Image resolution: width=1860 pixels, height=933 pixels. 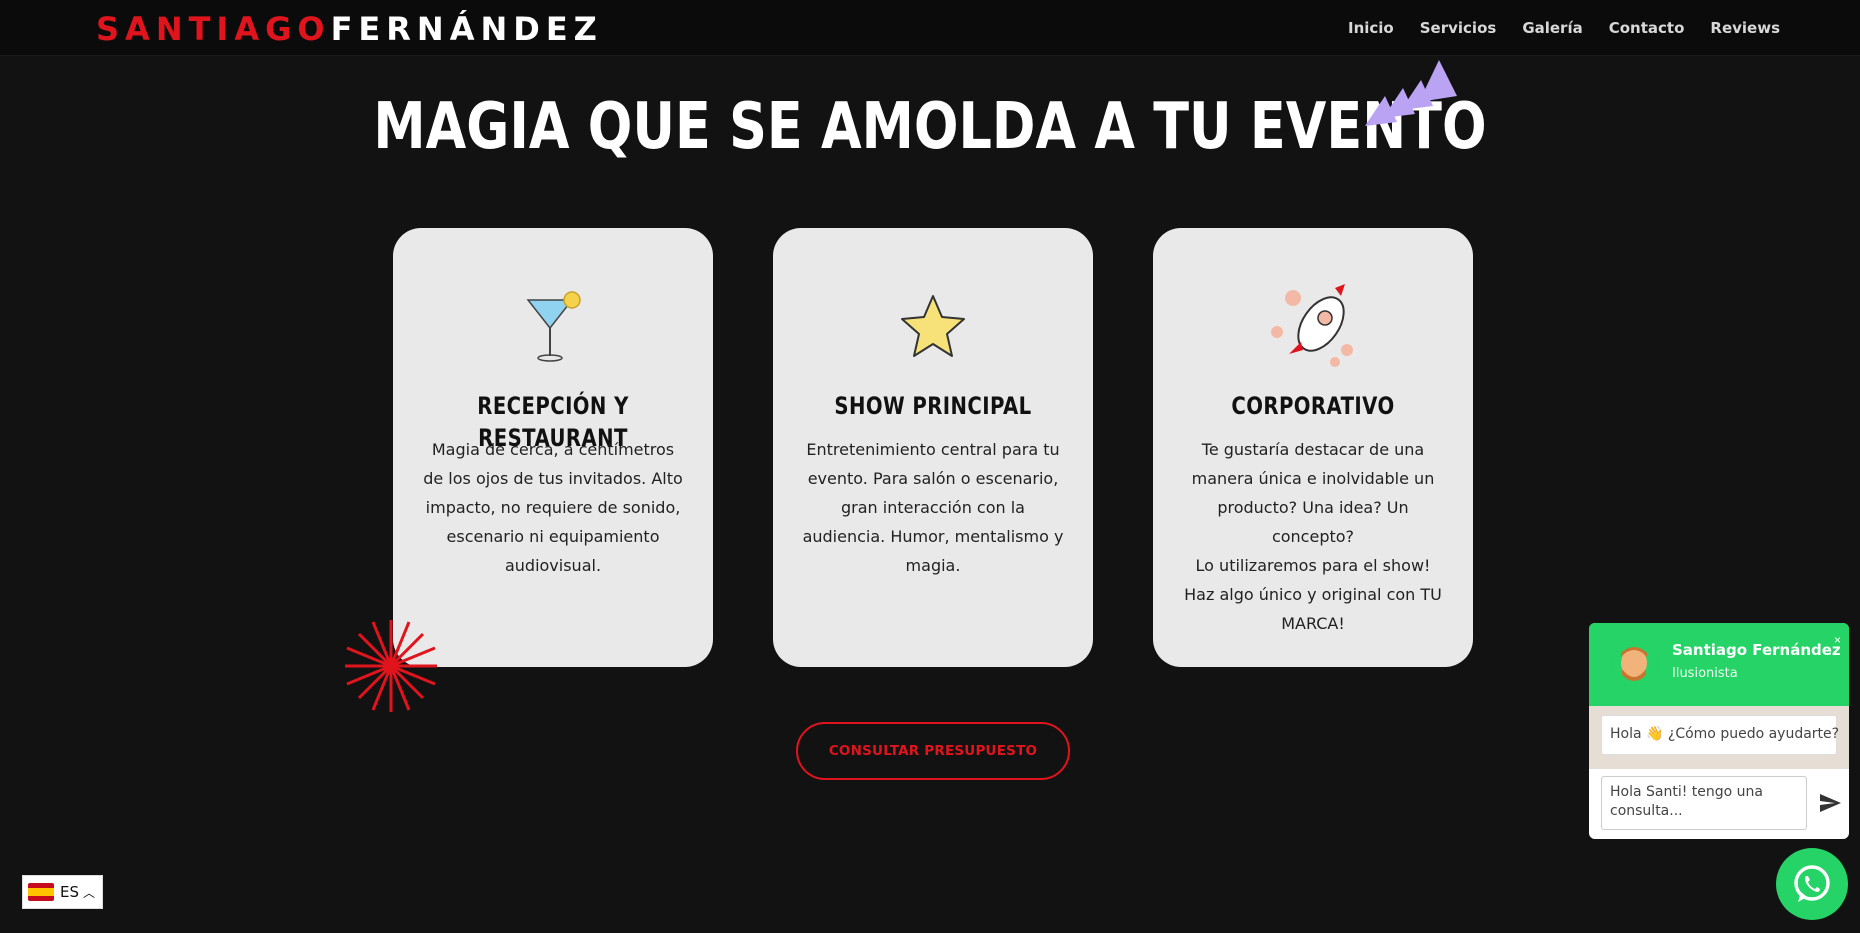 What do you see at coordinates (930, 127) in the screenshot?
I see `page-title: MAGIA QUE SE AMOLDA A TU EVENTO` at bounding box center [930, 127].